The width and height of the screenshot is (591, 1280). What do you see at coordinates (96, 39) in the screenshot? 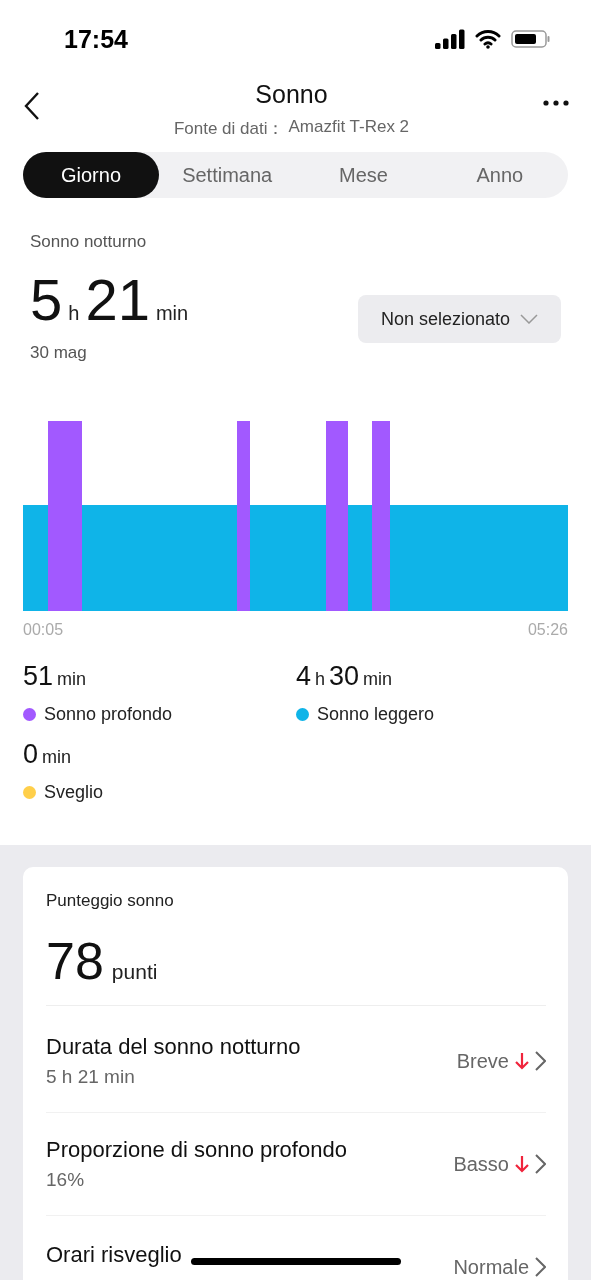
I see `status-time: 17:54` at bounding box center [96, 39].